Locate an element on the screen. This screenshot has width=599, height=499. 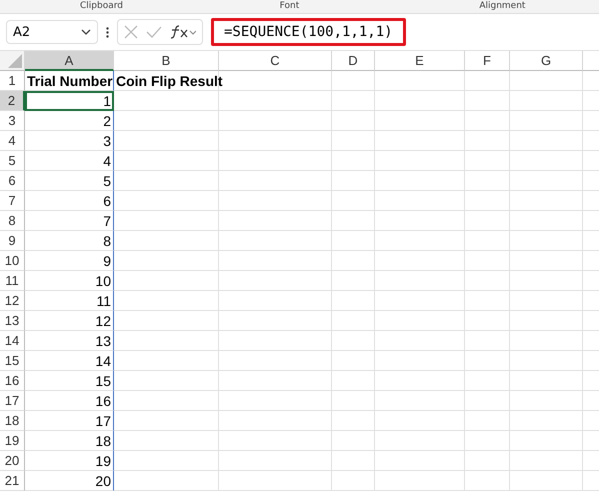
table-cell: 11 is located at coordinates (69, 301).